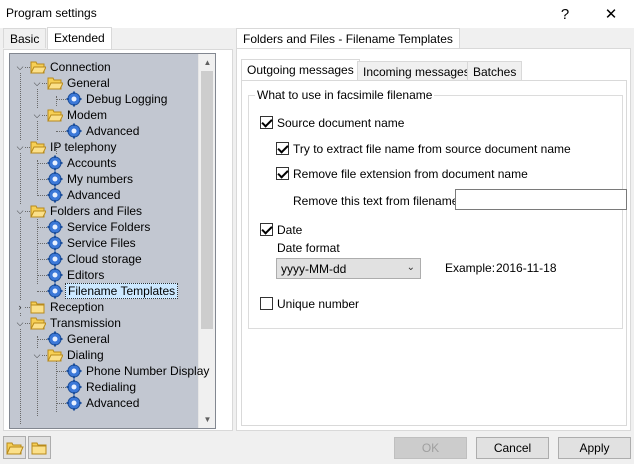  I want to click on apply-button: Apply, so click(594, 448).